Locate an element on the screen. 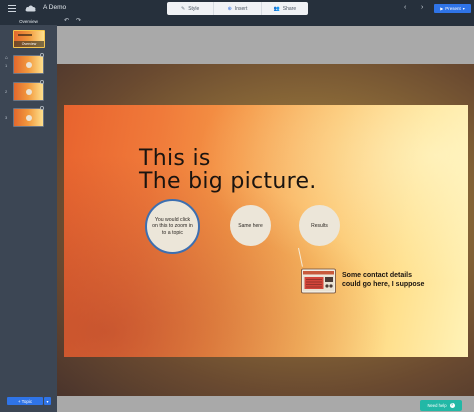 This screenshot has height=412, width=474. next-step-icon: › is located at coordinates (422, 8).